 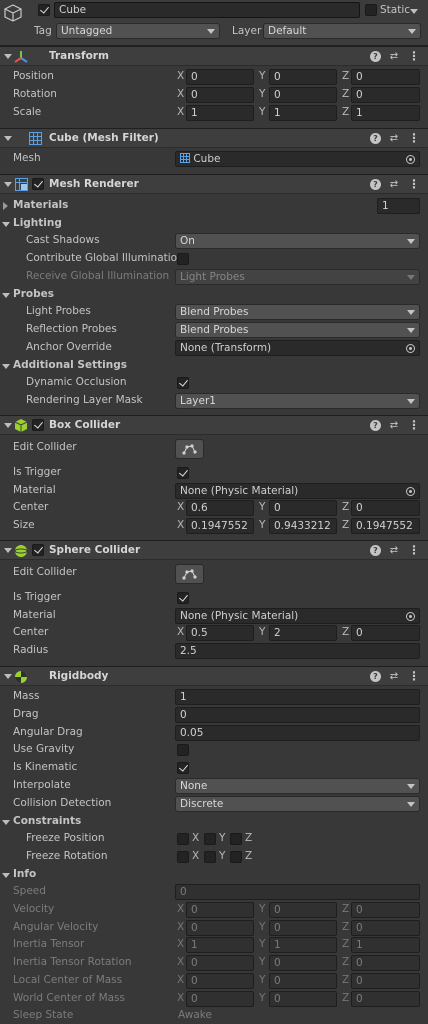 What do you see at coordinates (297, 804) in the screenshot?
I see `collision-detection-dropdown: Discrete` at bounding box center [297, 804].